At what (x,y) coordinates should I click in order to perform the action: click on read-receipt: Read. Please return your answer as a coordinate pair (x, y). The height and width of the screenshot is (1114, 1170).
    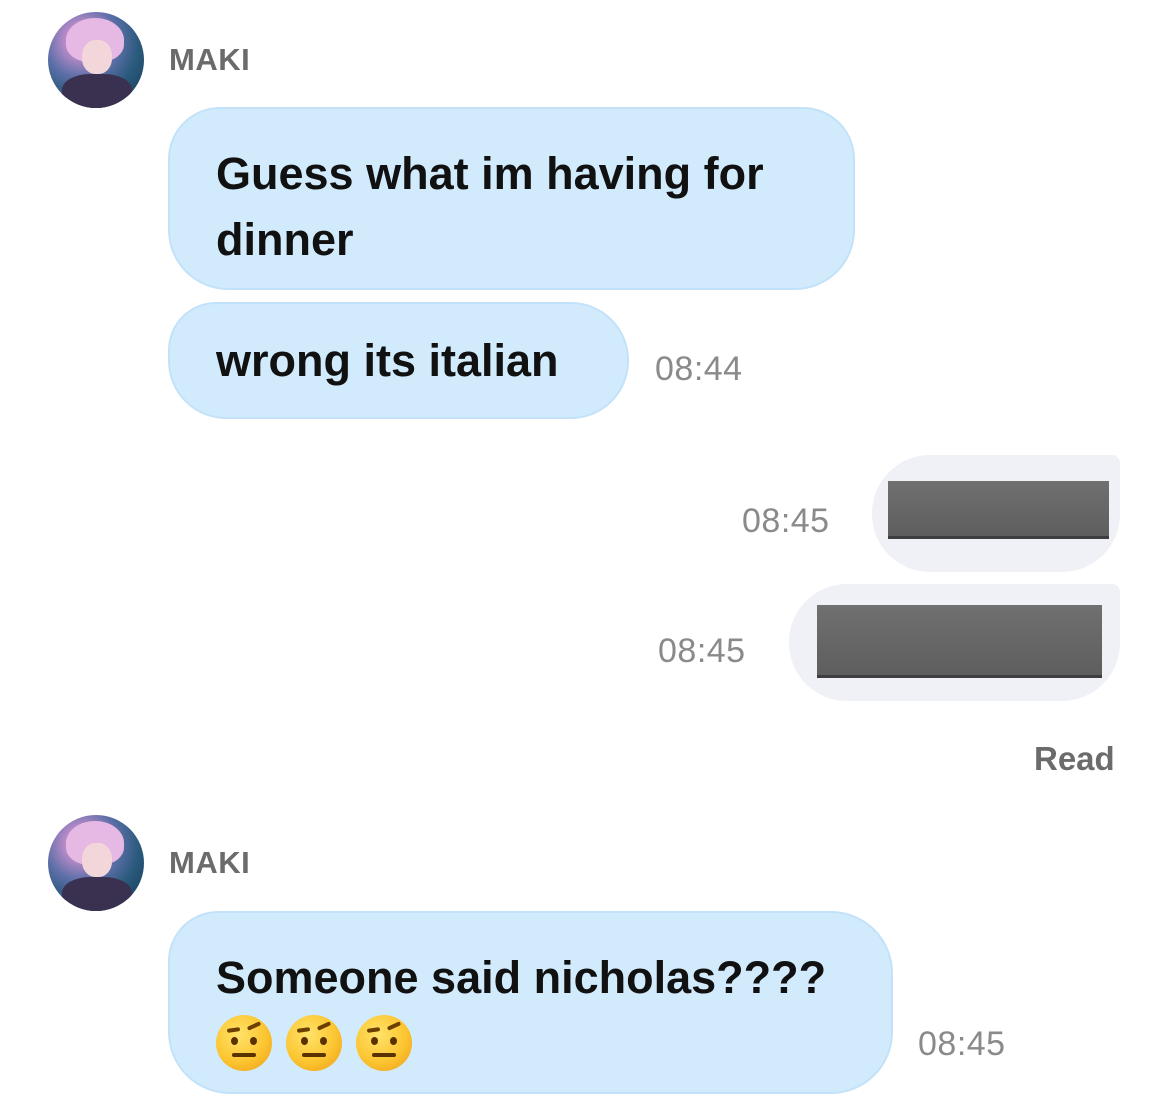
    Looking at the image, I should click on (1074, 758).